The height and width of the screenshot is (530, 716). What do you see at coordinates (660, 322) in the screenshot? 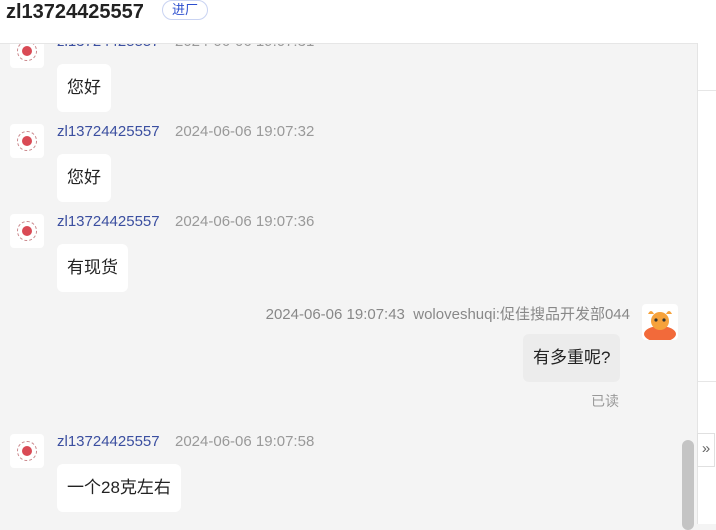
I see `self-avatar` at bounding box center [660, 322].